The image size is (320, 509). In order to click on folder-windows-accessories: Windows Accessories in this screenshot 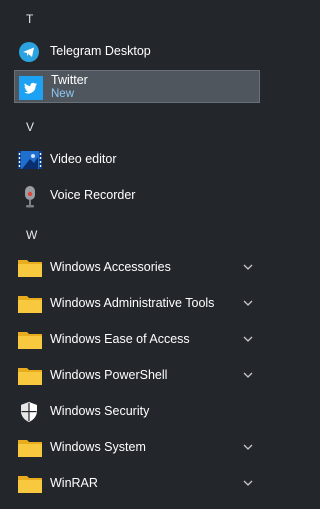, I will do `click(132, 268)`.